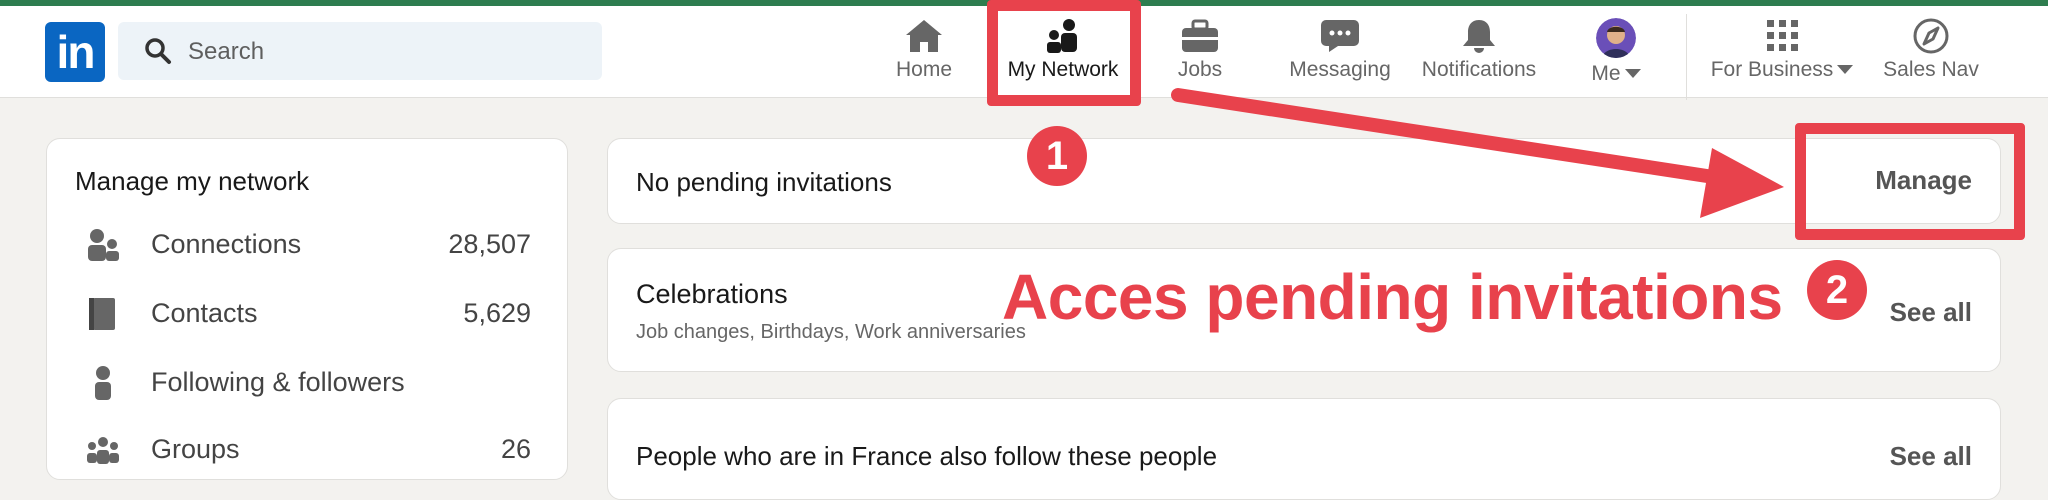  Describe the element at coordinates (1057, 156) in the screenshot. I see `step-badge-1: 1` at that location.